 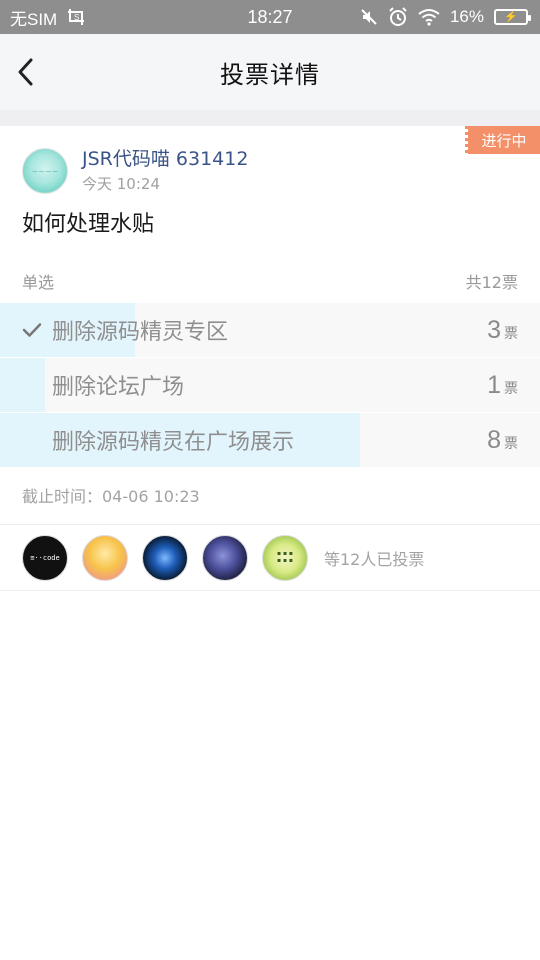 What do you see at coordinates (429, 17) in the screenshot?
I see `wifi-icon` at bounding box center [429, 17].